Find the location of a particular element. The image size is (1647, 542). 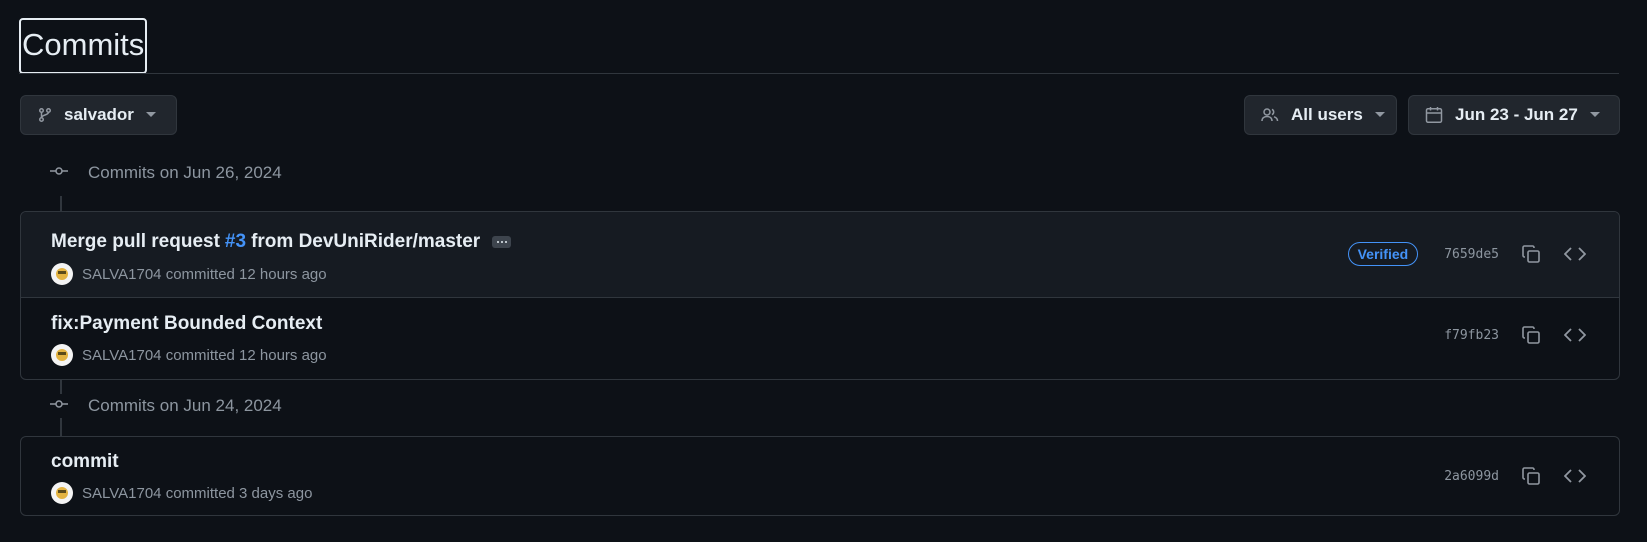

date-range-button: Jun 23 - Jun 27 is located at coordinates (1514, 115).